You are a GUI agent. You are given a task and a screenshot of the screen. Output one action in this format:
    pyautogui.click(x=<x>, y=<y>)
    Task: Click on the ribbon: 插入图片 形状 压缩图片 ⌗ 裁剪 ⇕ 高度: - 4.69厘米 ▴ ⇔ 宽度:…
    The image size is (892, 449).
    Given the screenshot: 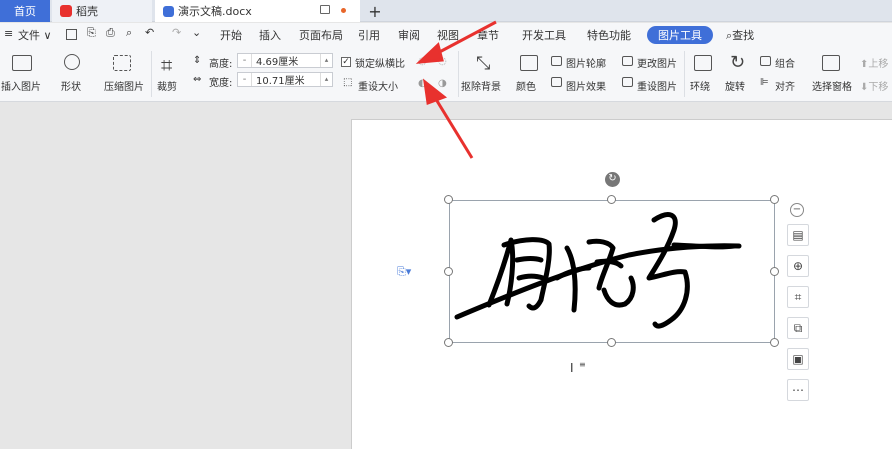 What is the action you would take?
    pyautogui.click(x=446, y=74)
    